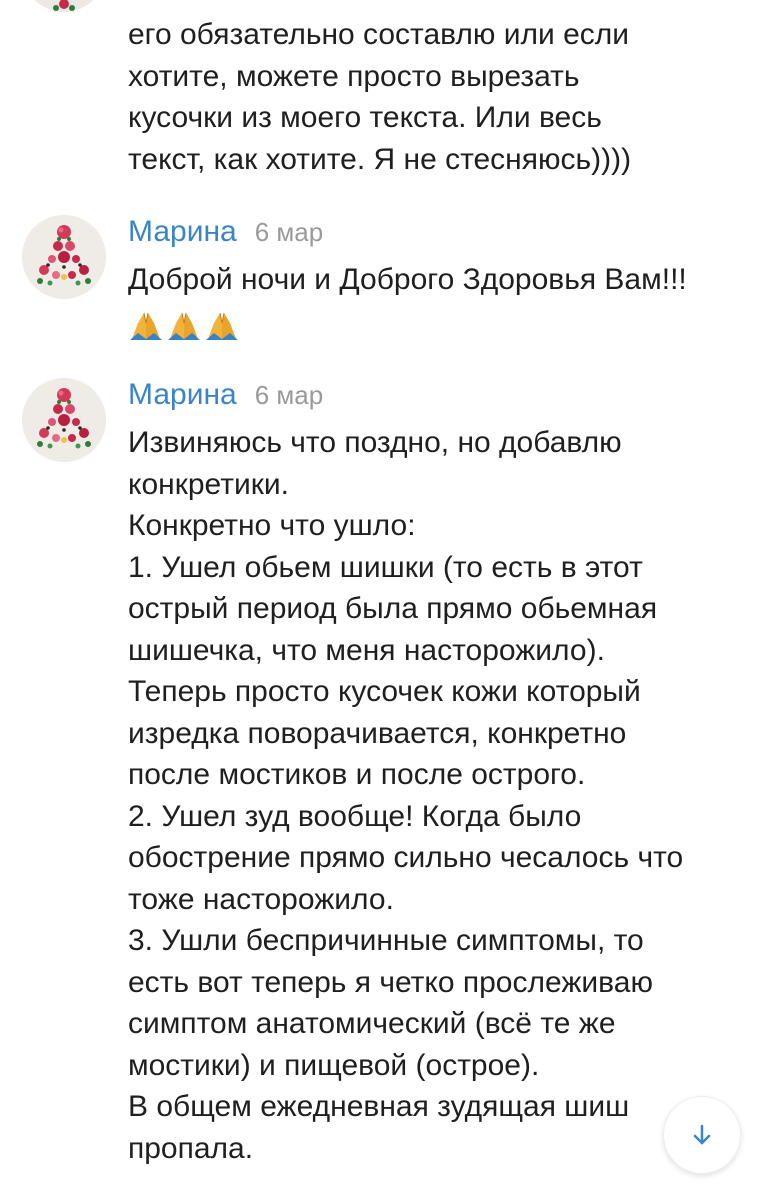 This screenshot has width=764, height=1200. What do you see at coordinates (357, 774) in the screenshot?
I see `text-line: после мостиков и после острого.` at bounding box center [357, 774].